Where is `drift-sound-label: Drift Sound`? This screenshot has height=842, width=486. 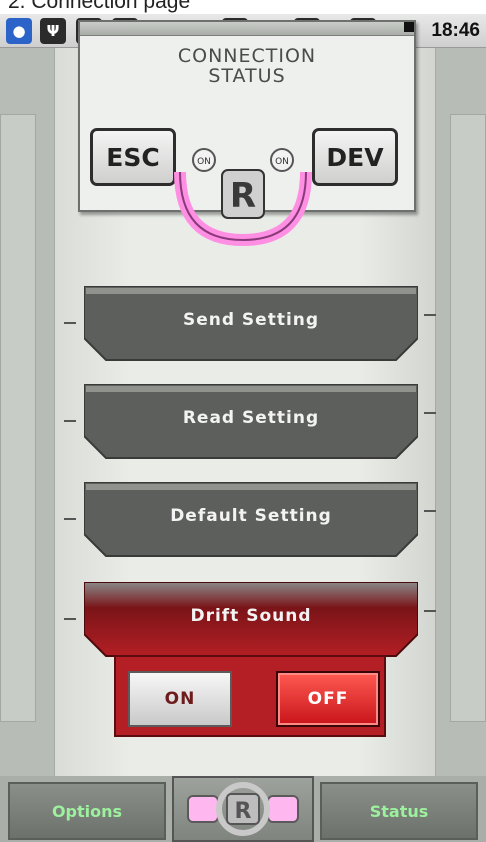 drift-sound-label: Drift Sound is located at coordinates (251, 616).